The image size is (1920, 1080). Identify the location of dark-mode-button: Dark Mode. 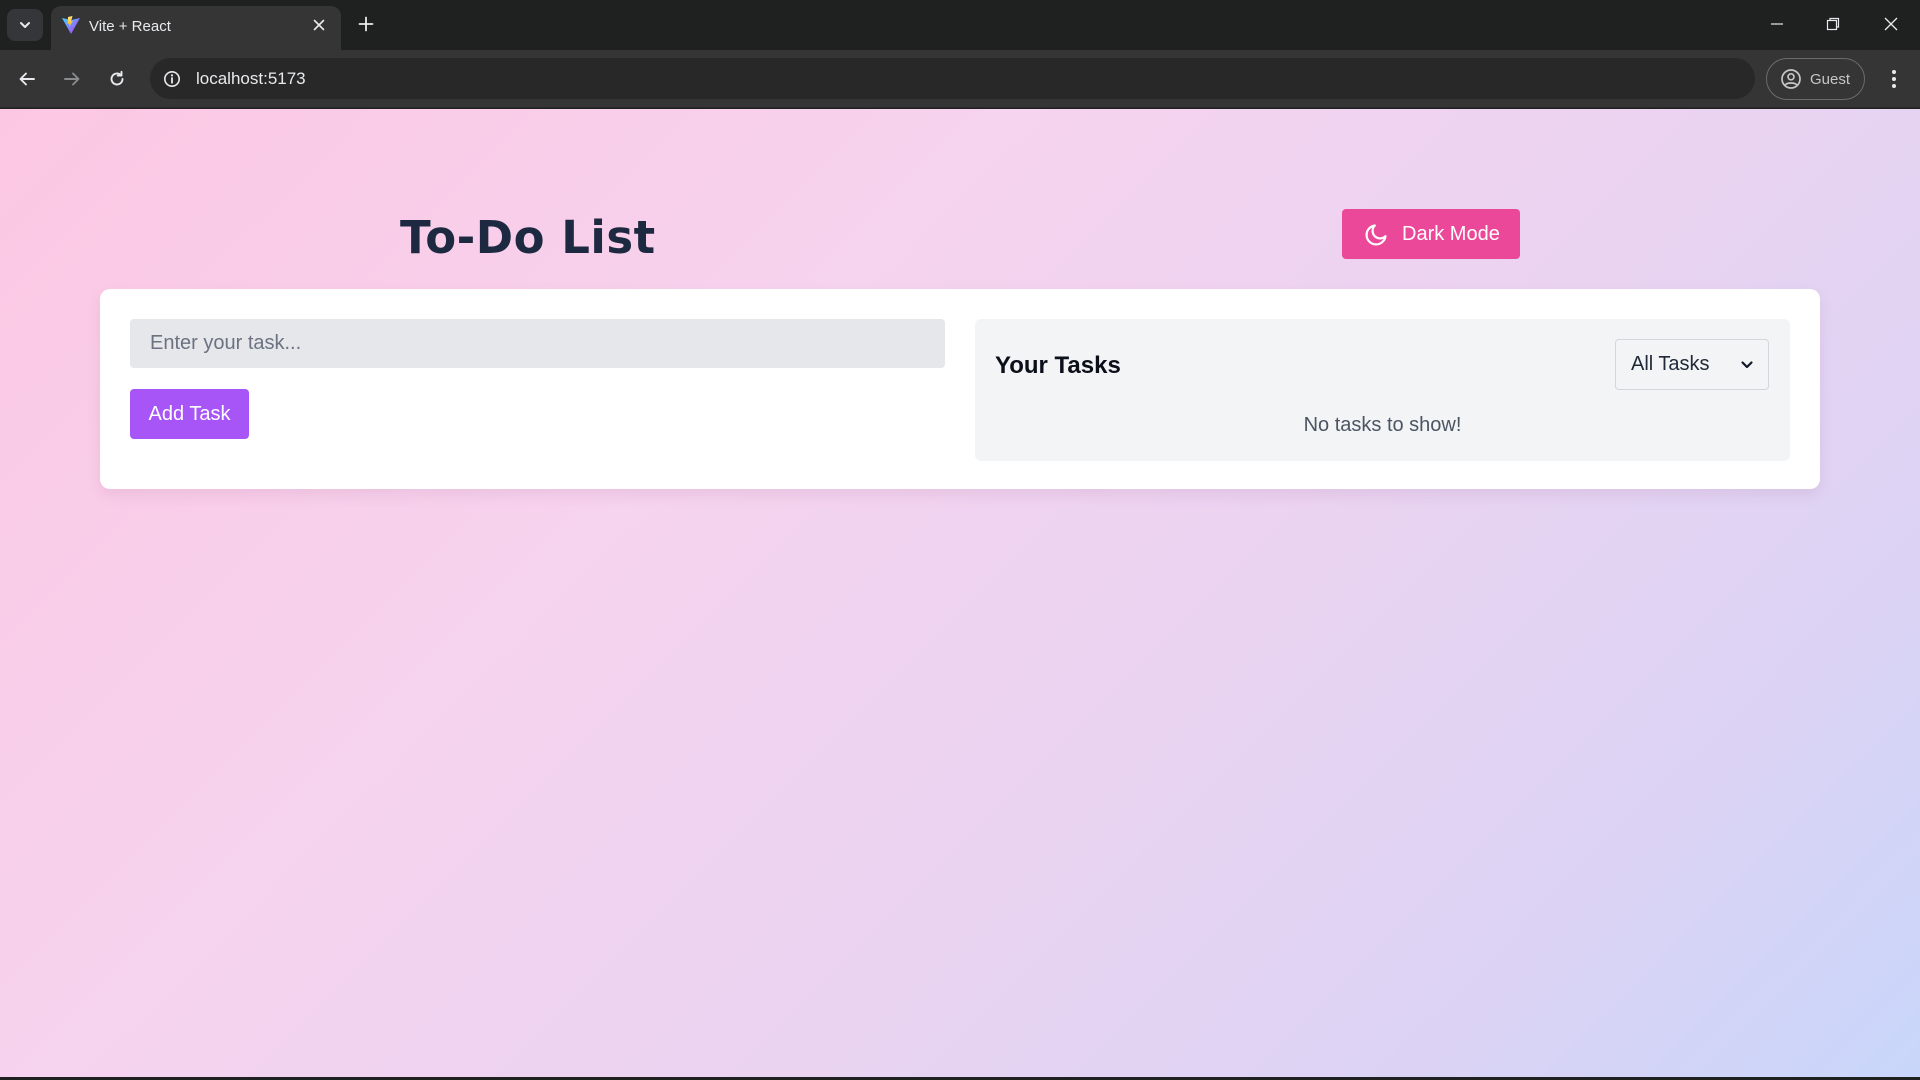
(1431, 234).